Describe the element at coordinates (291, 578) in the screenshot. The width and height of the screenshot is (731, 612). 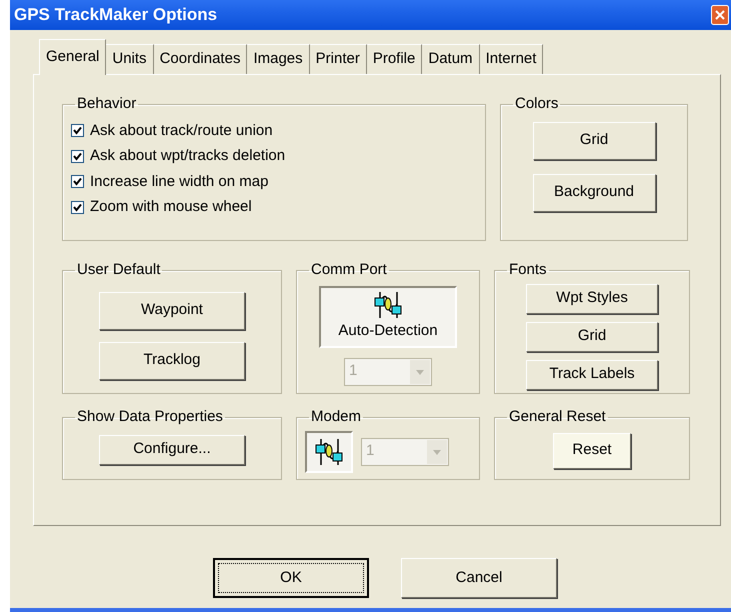
I see `ok-button: OK` at that location.